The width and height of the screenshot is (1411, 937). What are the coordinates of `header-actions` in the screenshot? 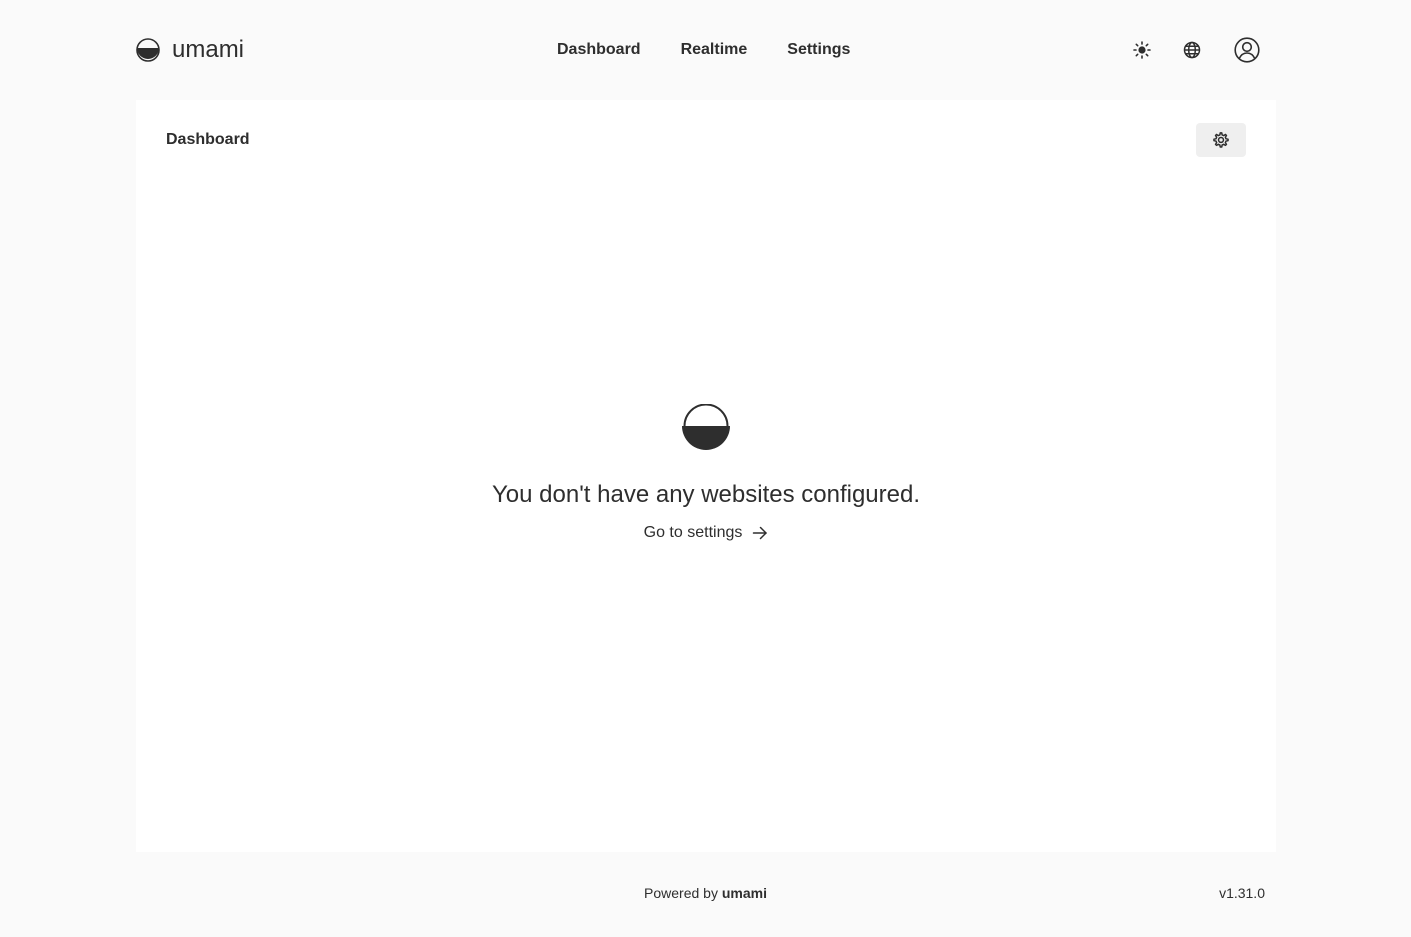 It's located at (1196, 50).